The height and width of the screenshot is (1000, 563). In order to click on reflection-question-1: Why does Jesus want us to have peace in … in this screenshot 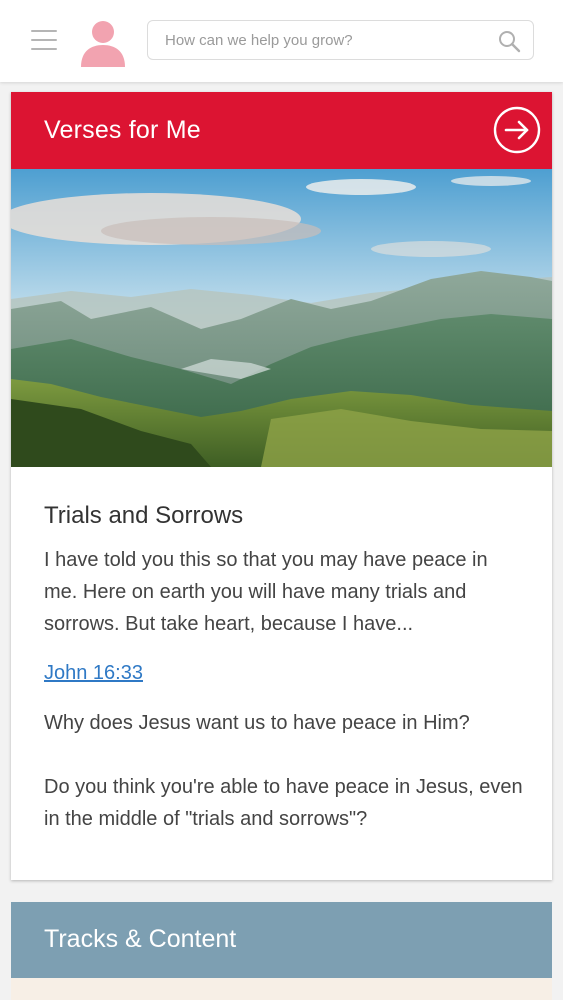, I will do `click(257, 723)`.